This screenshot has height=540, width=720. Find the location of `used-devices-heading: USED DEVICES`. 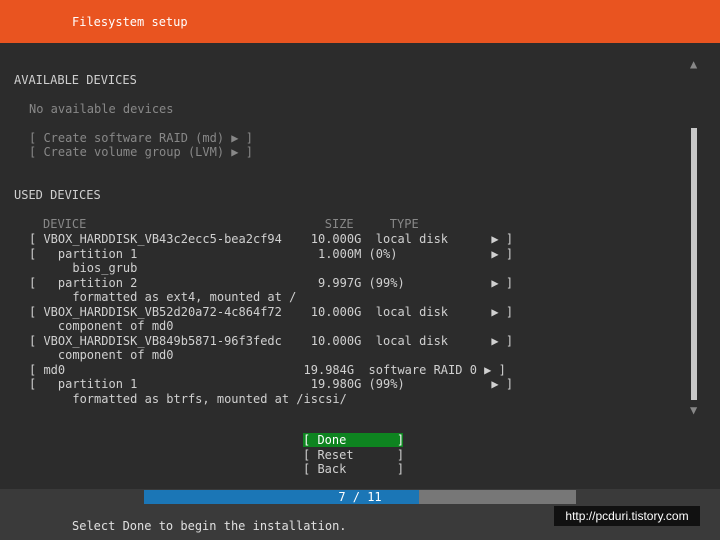

used-devices-heading: USED DEVICES is located at coordinates (57, 195).